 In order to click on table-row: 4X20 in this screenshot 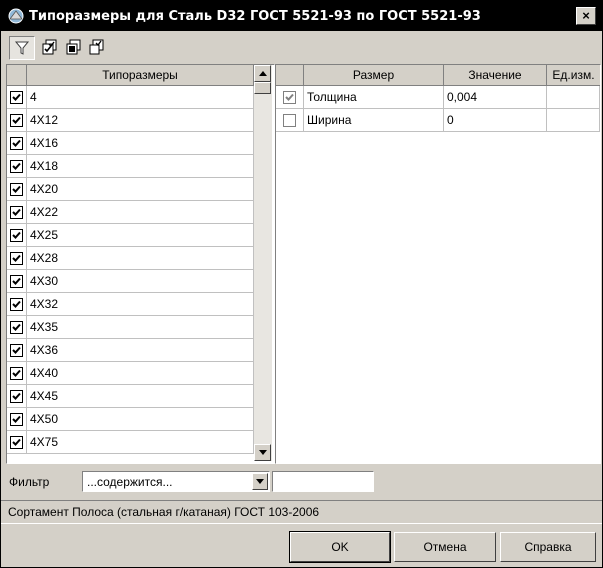, I will do `click(130, 189)`.